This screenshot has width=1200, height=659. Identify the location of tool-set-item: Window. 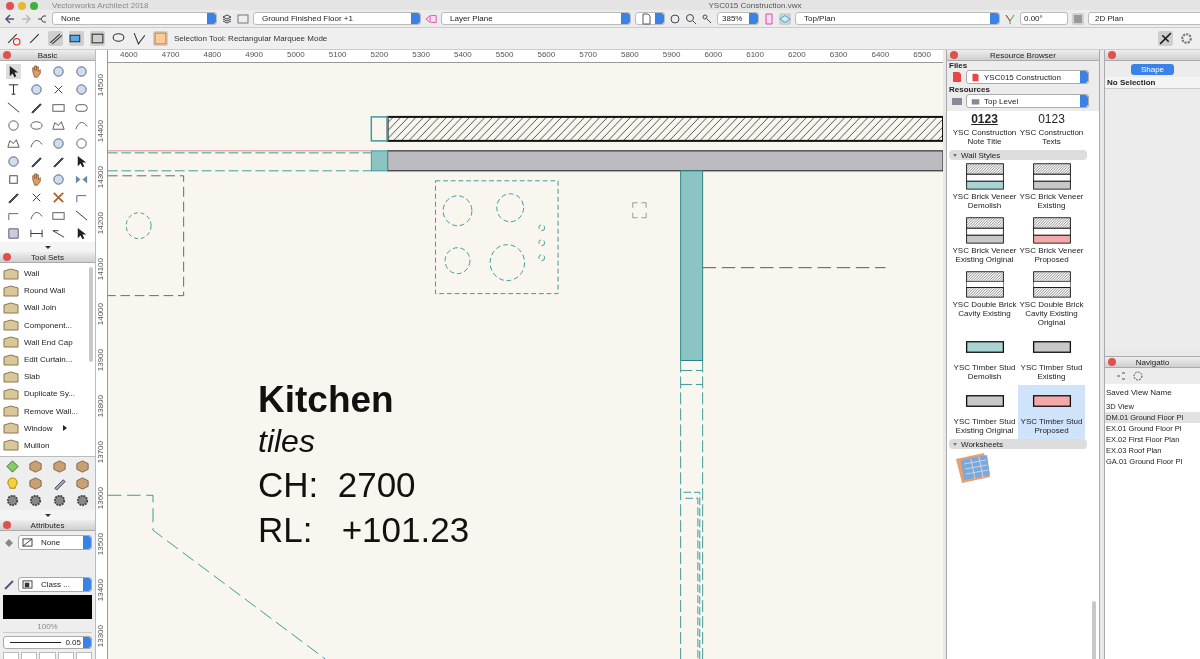
(47, 428).